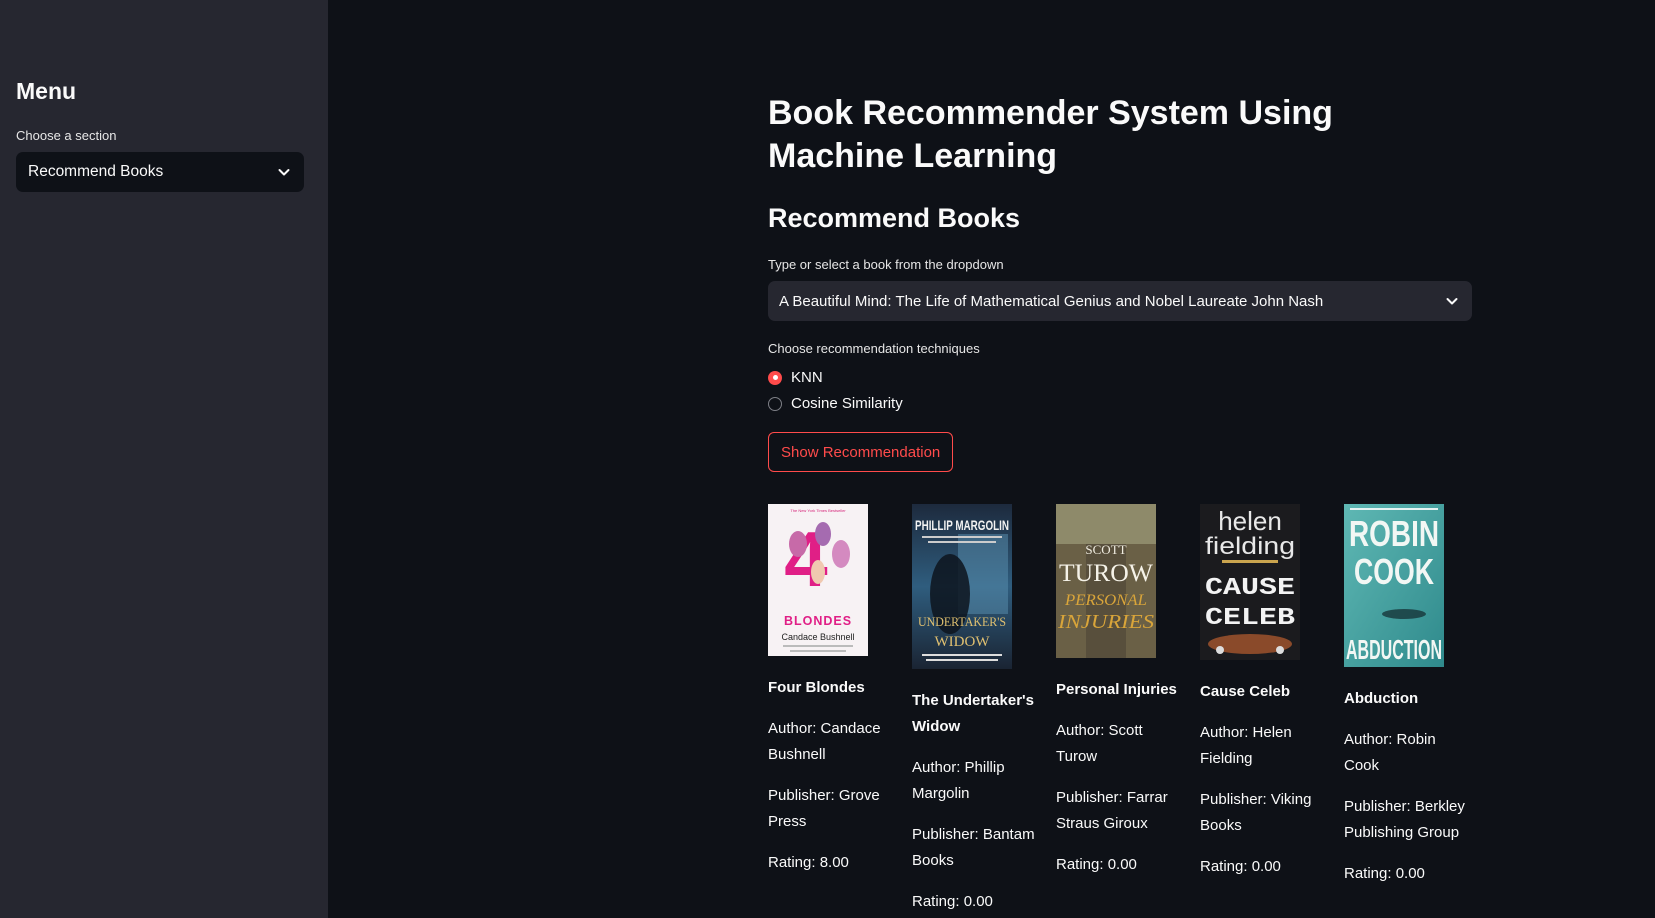  Describe the element at coordinates (817, 637) in the screenshot. I see `svg-text: Candace Bushnell` at that location.